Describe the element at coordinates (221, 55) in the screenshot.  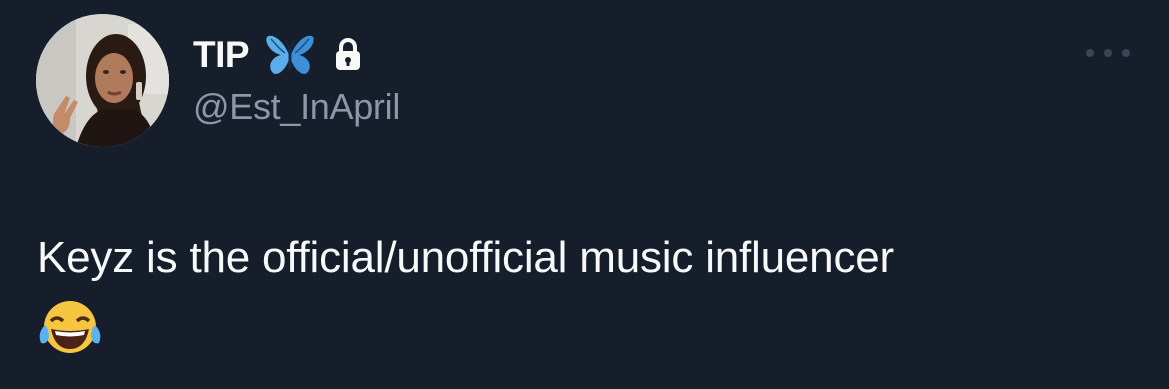
I see `display-name: TIP` at that location.